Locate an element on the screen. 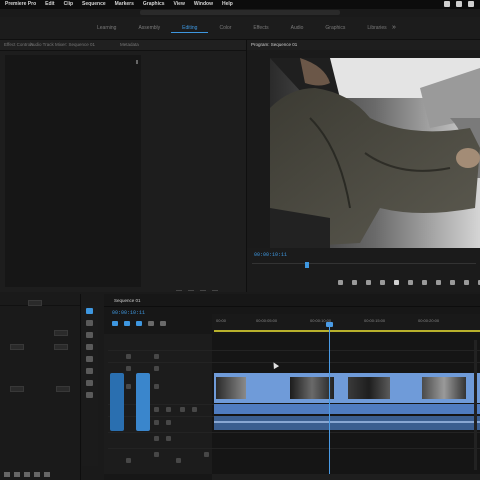  track-target-v1 is located at coordinates (143, 402).